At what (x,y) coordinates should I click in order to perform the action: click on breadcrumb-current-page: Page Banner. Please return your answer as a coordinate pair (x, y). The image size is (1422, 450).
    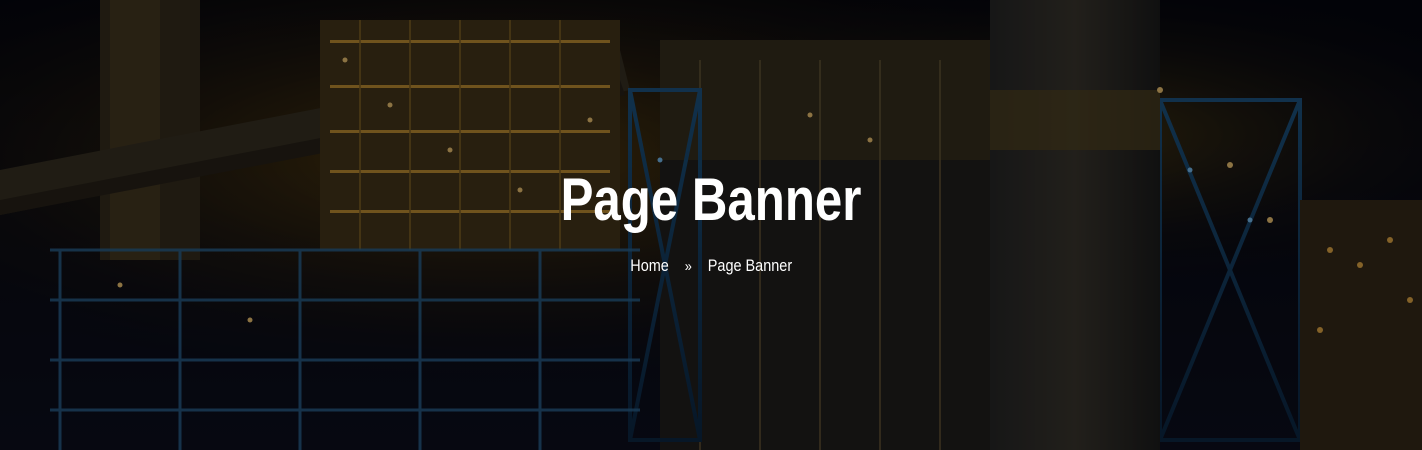
    Looking at the image, I should click on (749, 265).